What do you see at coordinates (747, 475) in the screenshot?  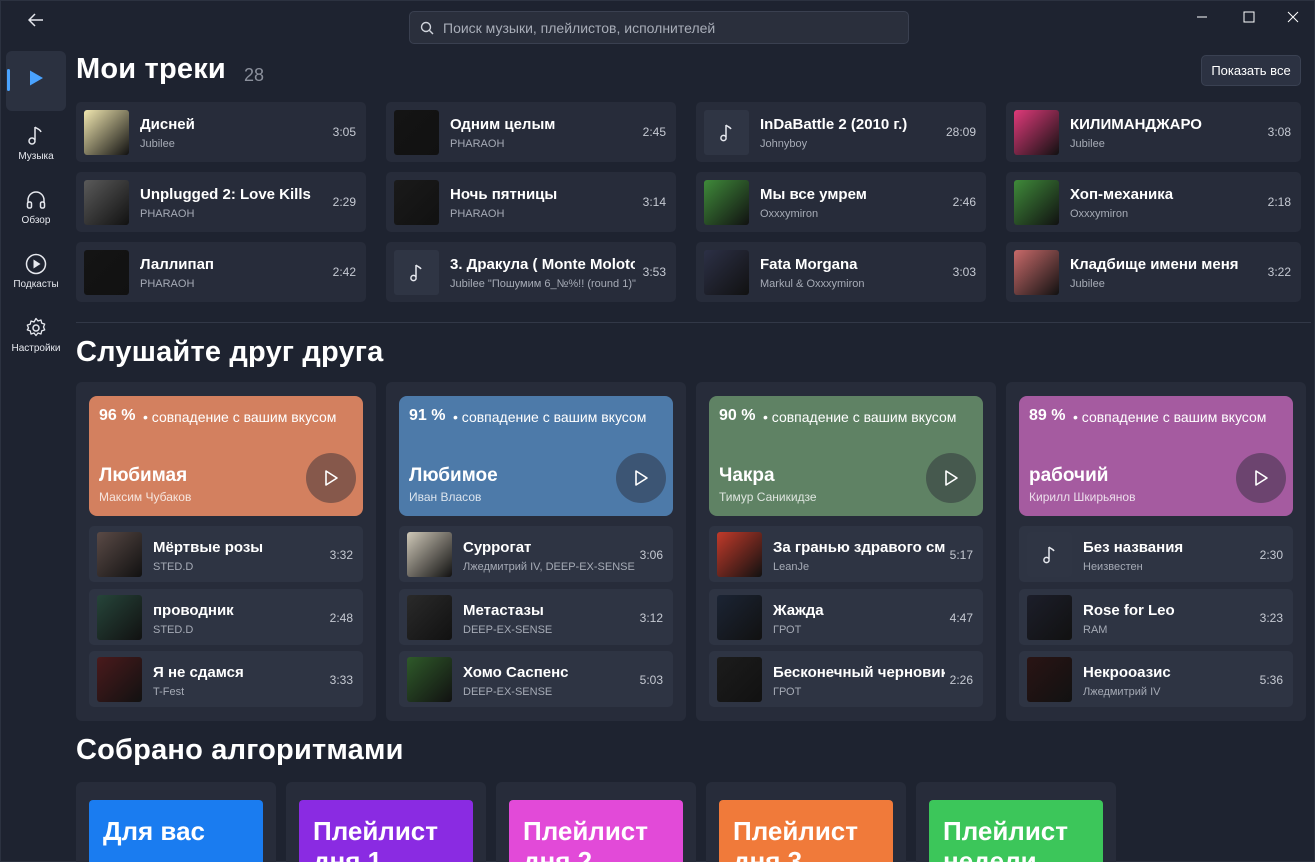 I see `playlist-name: Чакра` at bounding box center [747, 475].